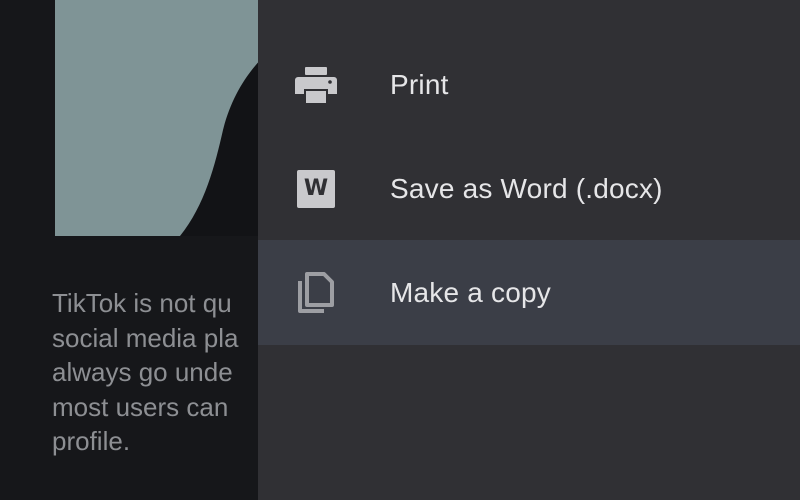 The height and width of the screenshot is (500, 800). I want to click on word-badge: W, so click(316, 188).